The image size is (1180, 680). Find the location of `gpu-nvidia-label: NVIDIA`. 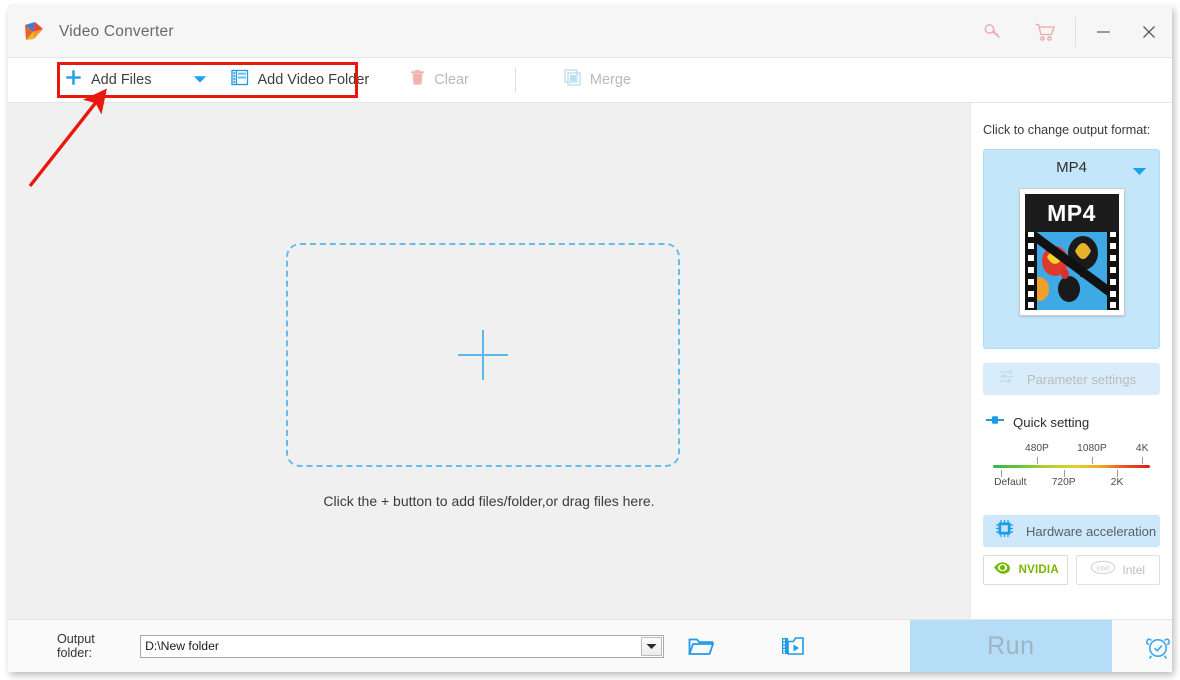

gpu-nvidia-label: NVIDIA is located at coordinates (1038, 570).